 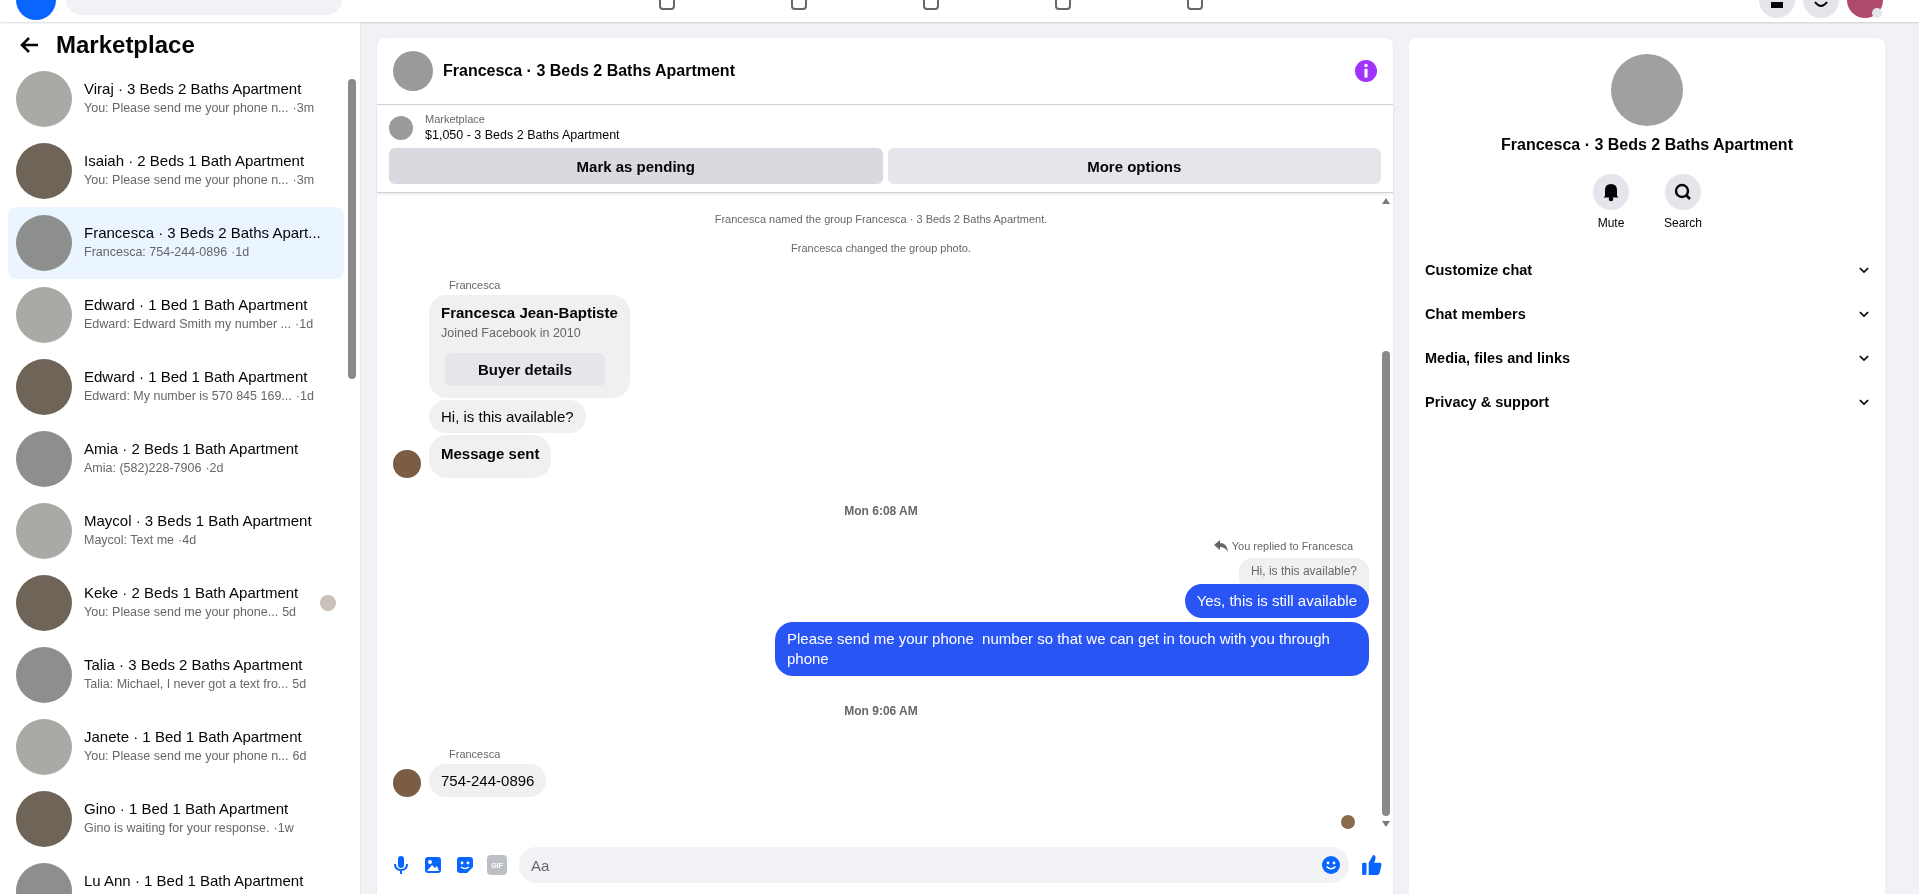 What do you see at coordinates (1372, 865) in the screenshot?
I see `thumbs-up-icon` at bounding box center [1372, 865].